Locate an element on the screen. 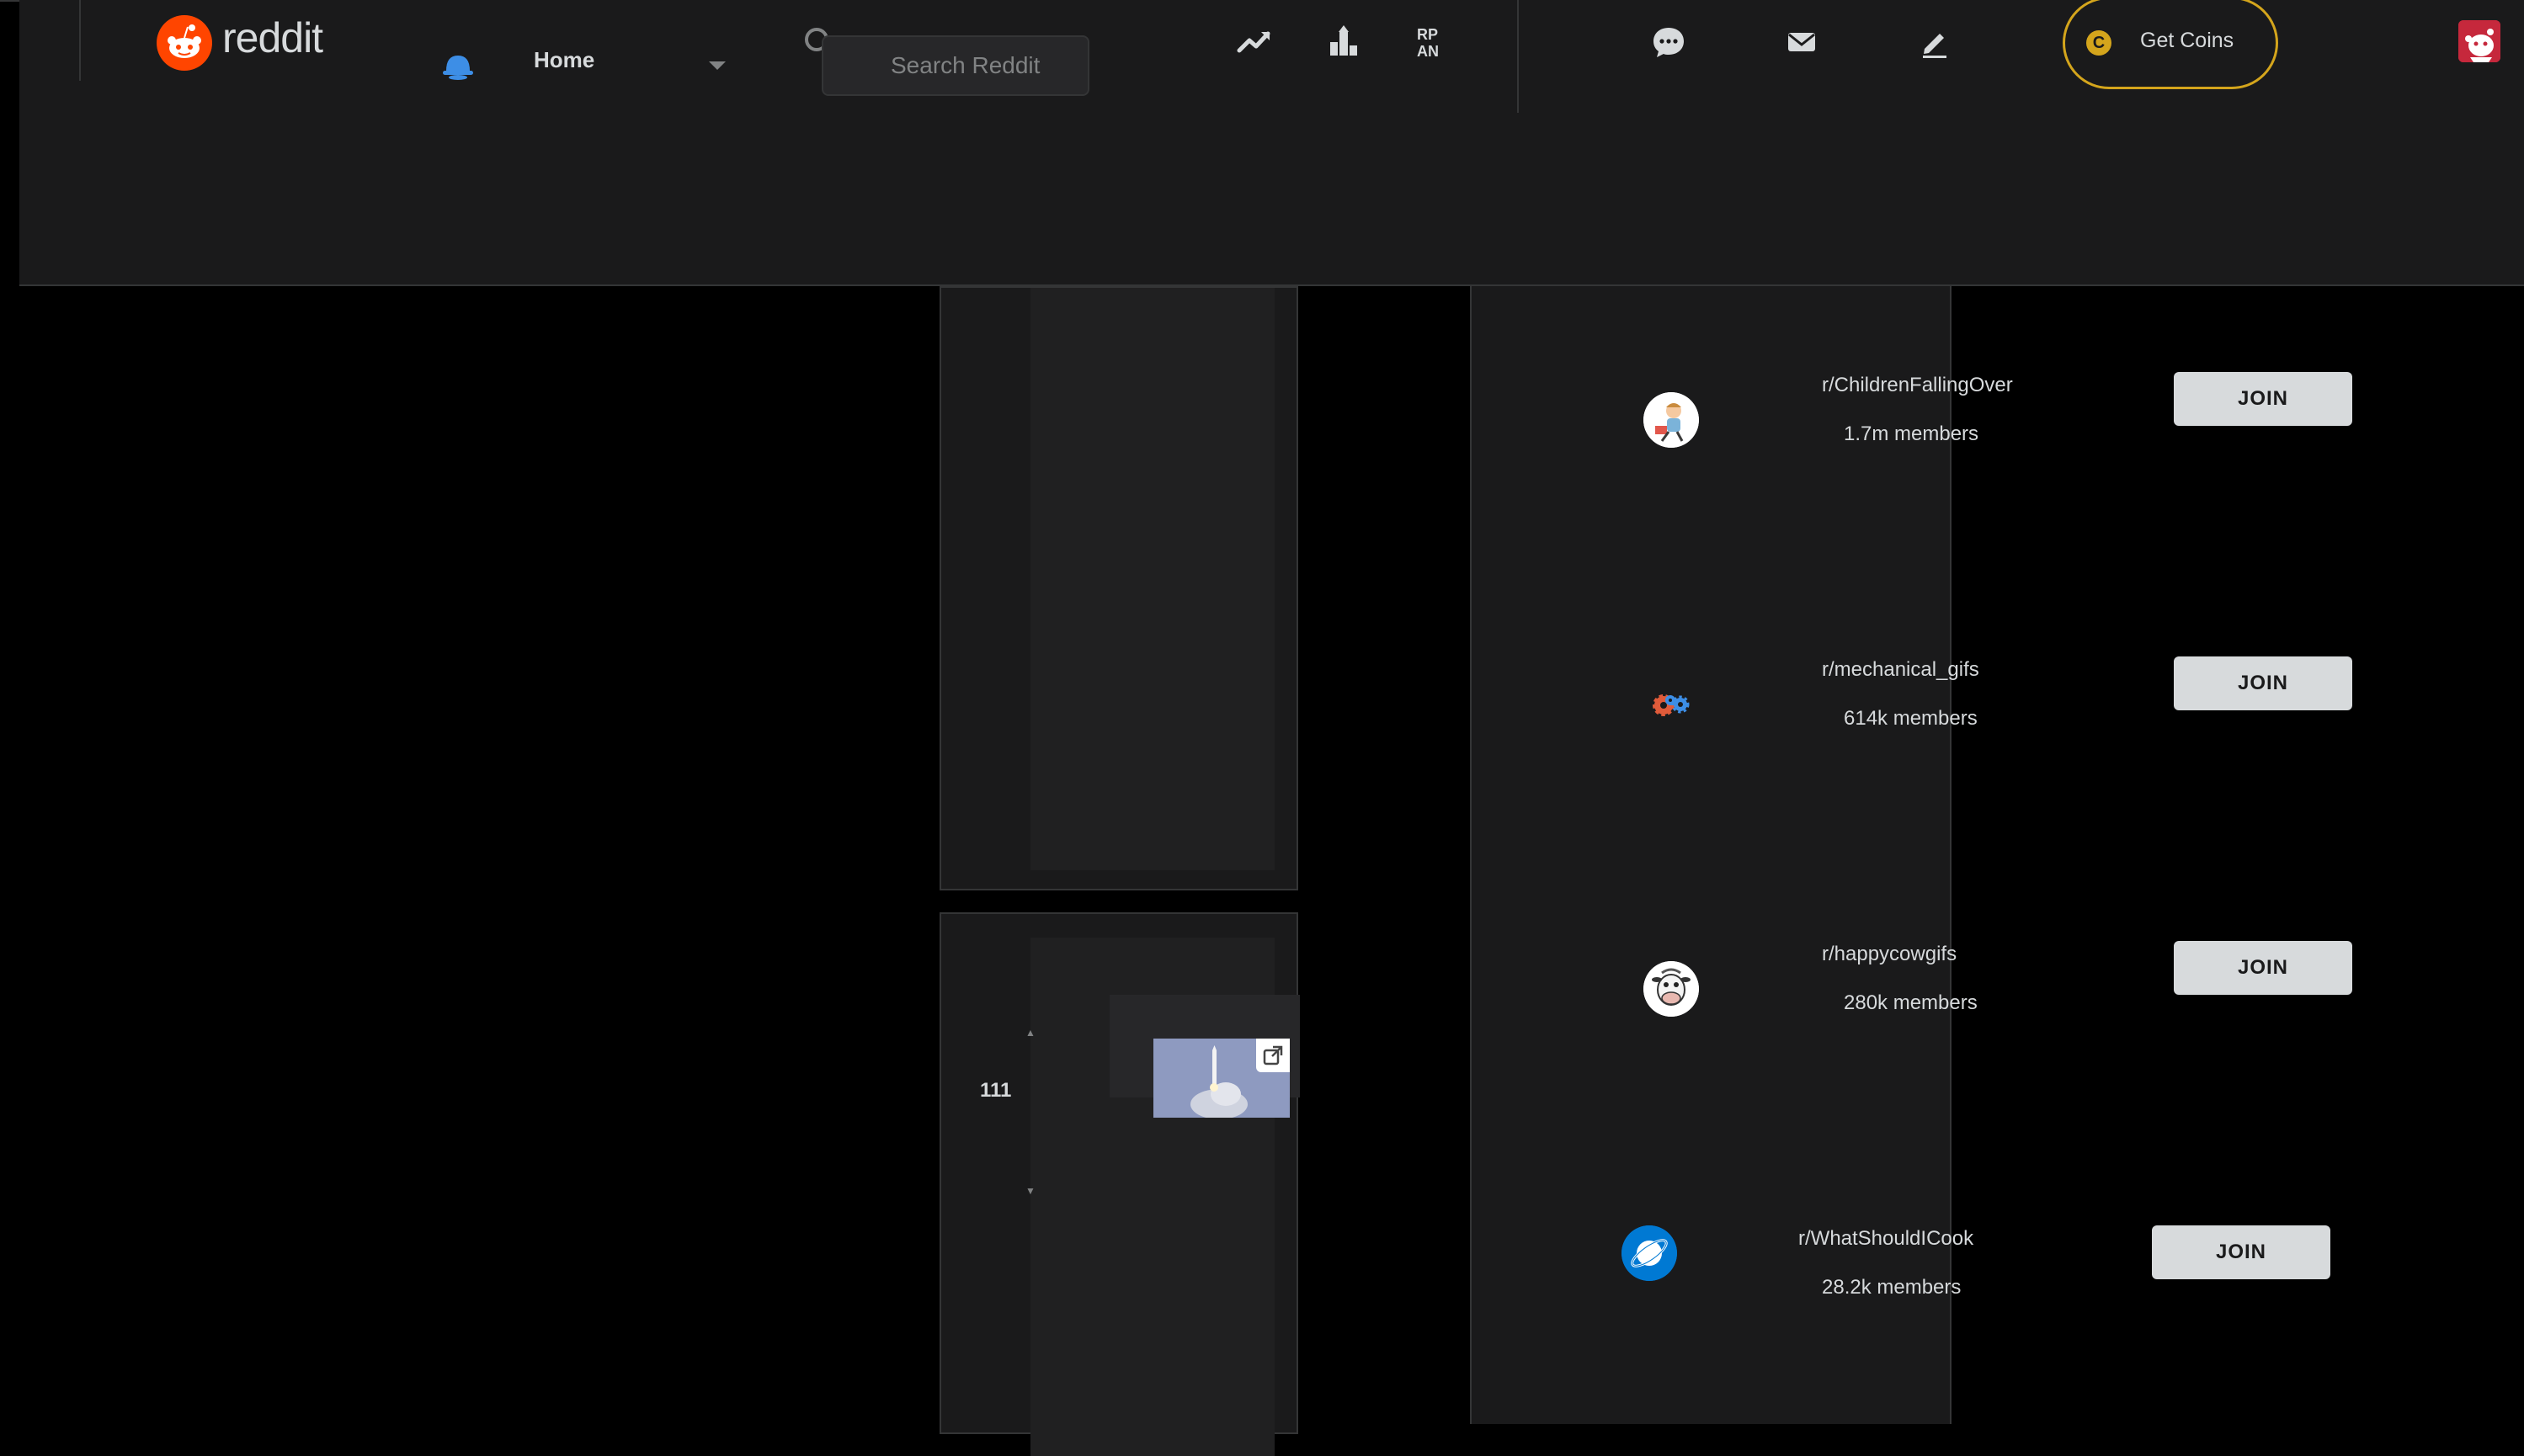  rpan-icon: RP AN is located at coordinates (1432, 42).